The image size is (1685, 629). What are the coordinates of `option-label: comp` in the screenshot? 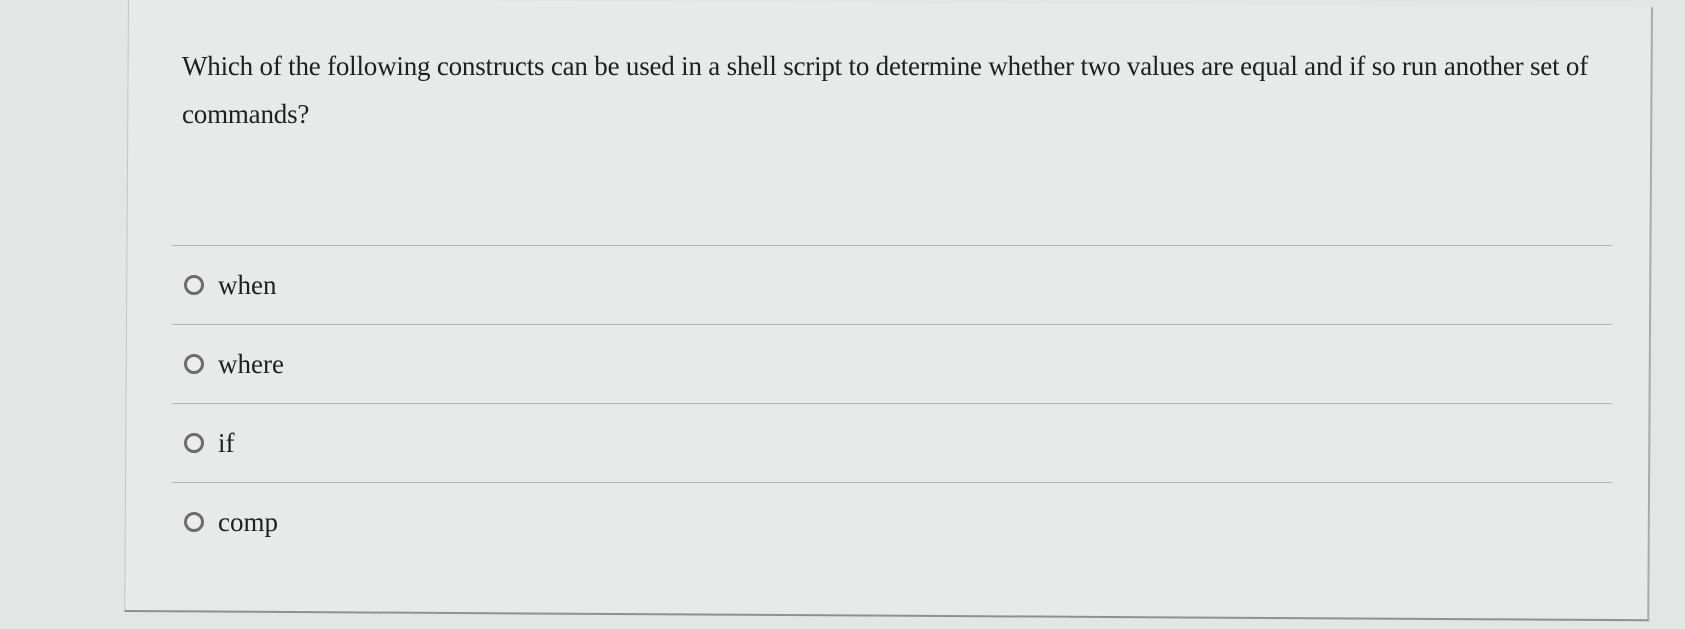 It's located at (248, 521).